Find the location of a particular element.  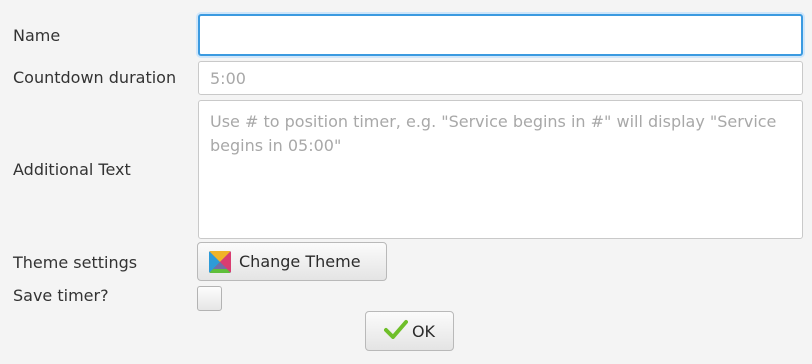

change-theme-button: Change Theme is located at coordinates (292, 261).